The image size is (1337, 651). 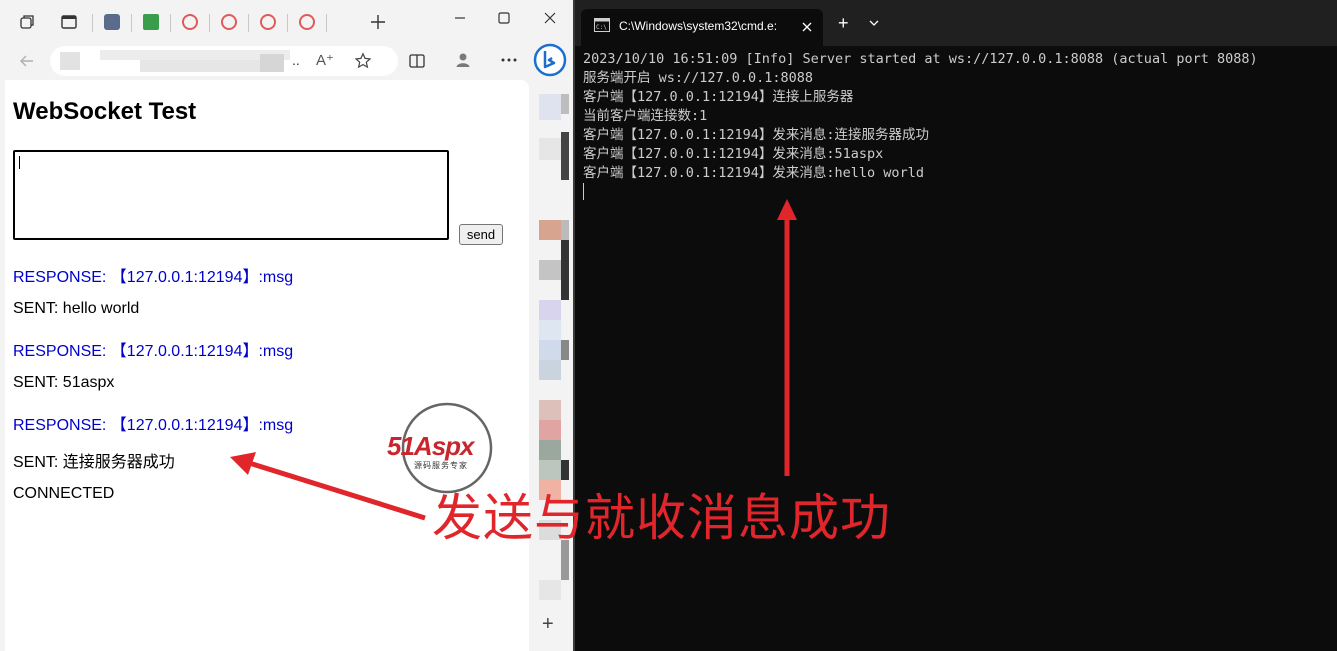 What do you see at coordinates (231, 195) in the screenshot?
I see `message-input` at bounding box center [231, 195].